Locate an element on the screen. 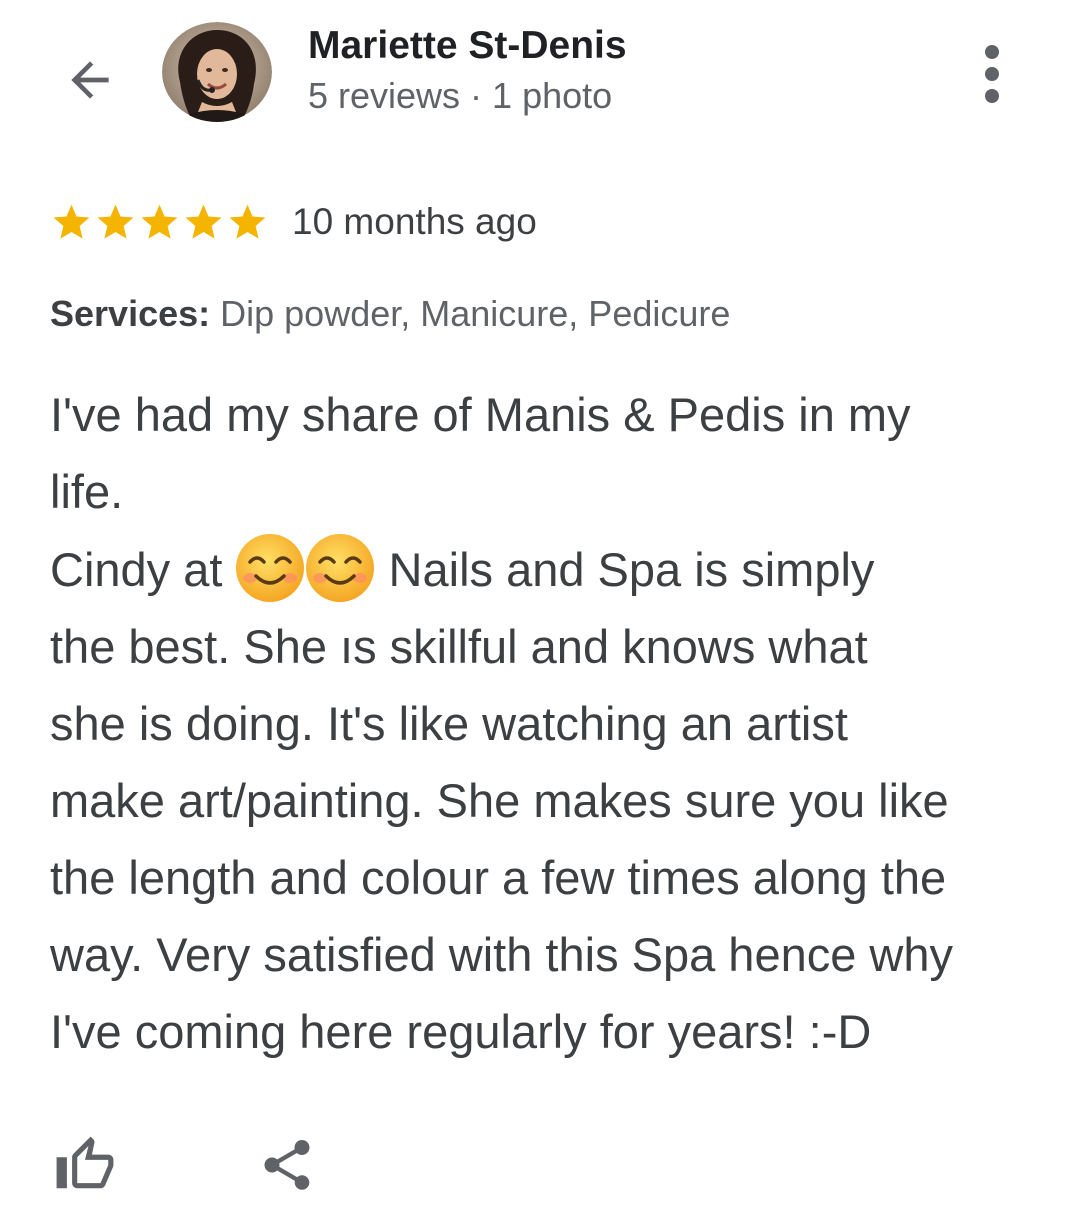  reviewer-meta: 5 reviews · 1 photo is located at coordinates (460, 95).